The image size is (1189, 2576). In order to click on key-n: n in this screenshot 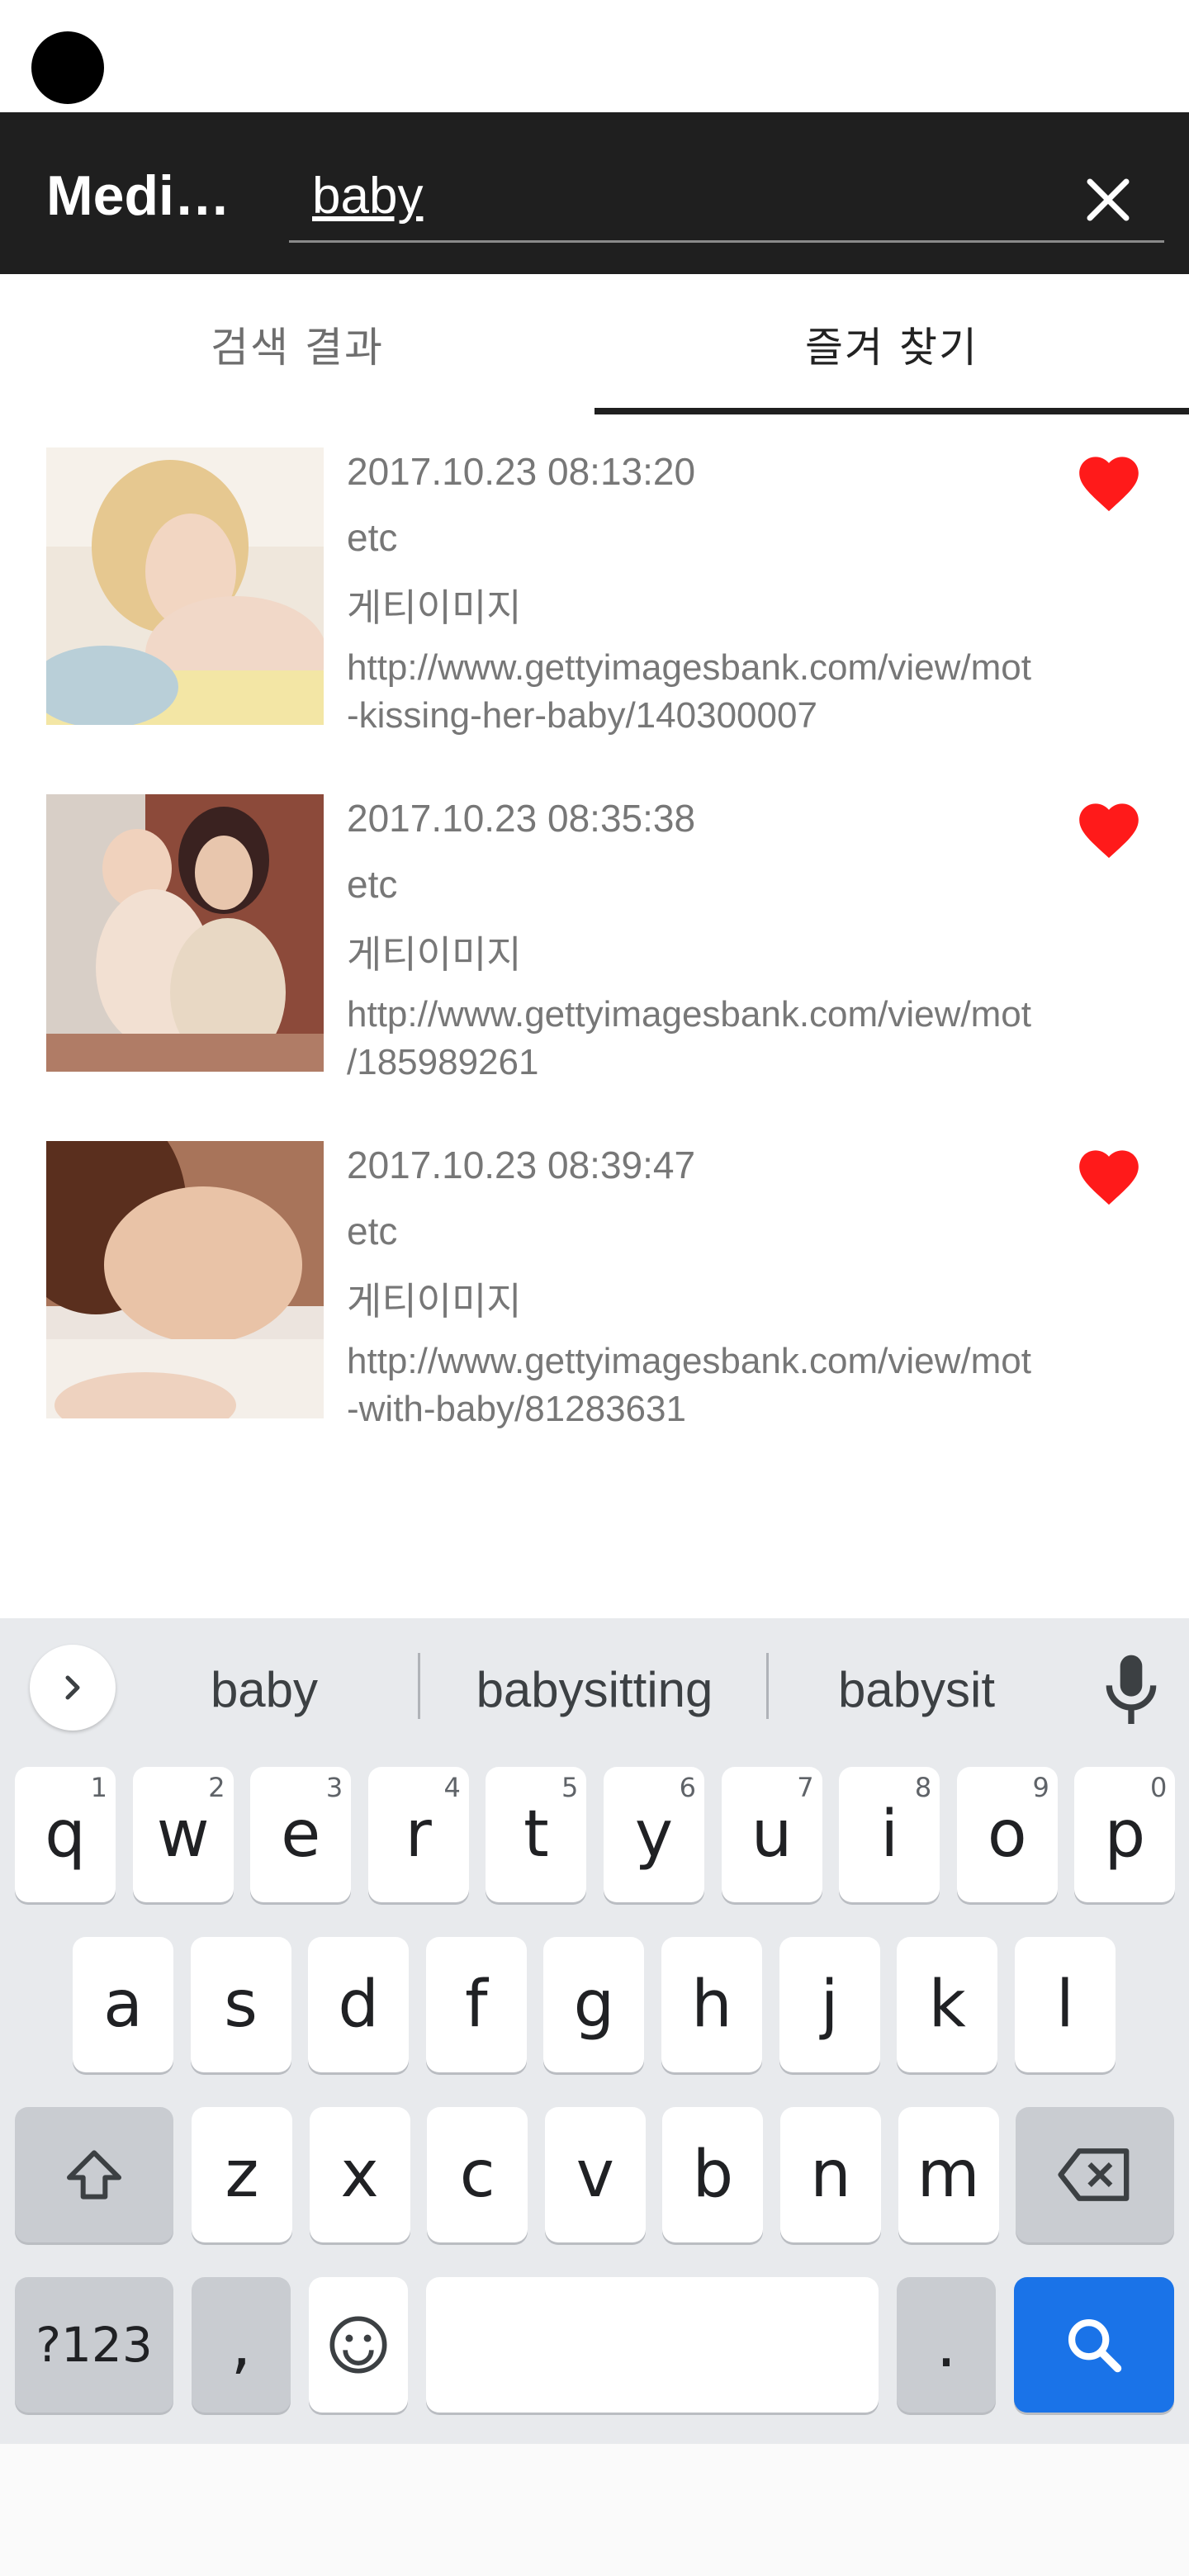, I will do `click(830, 2174)`.